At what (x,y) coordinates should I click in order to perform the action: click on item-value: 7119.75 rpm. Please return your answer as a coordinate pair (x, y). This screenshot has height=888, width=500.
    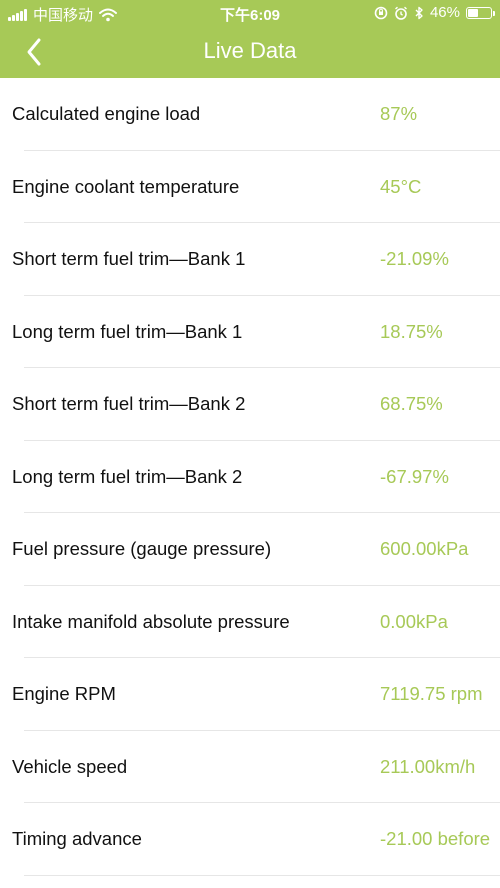
    Looking at the image, I should click on (431, 694).